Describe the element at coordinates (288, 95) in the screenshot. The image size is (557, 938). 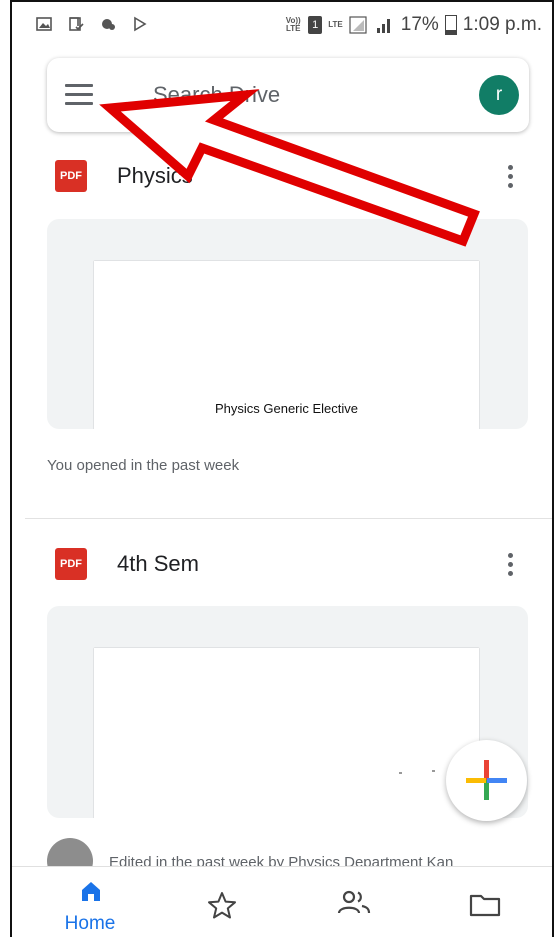
I see `search-bar: Search Drive r` at that location.